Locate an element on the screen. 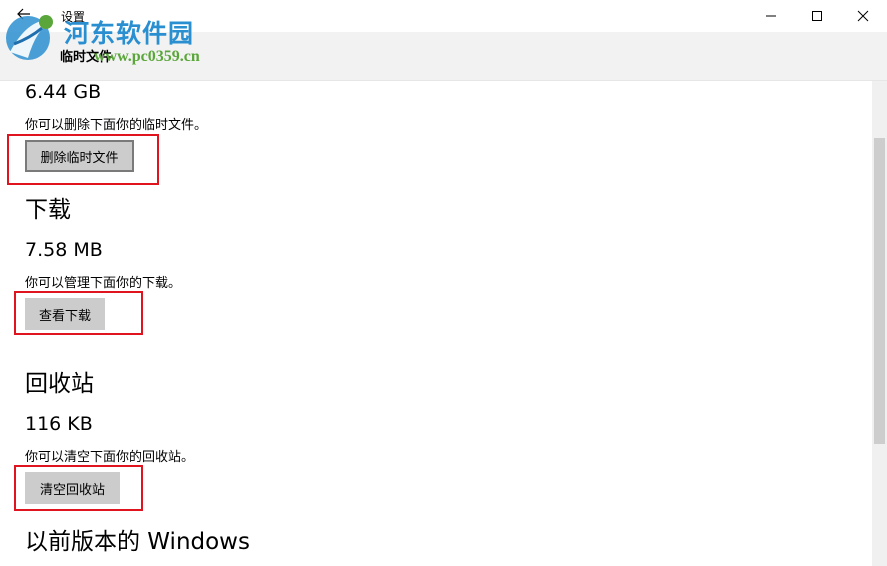  maximize-icon is located at coordinates (817, 16).